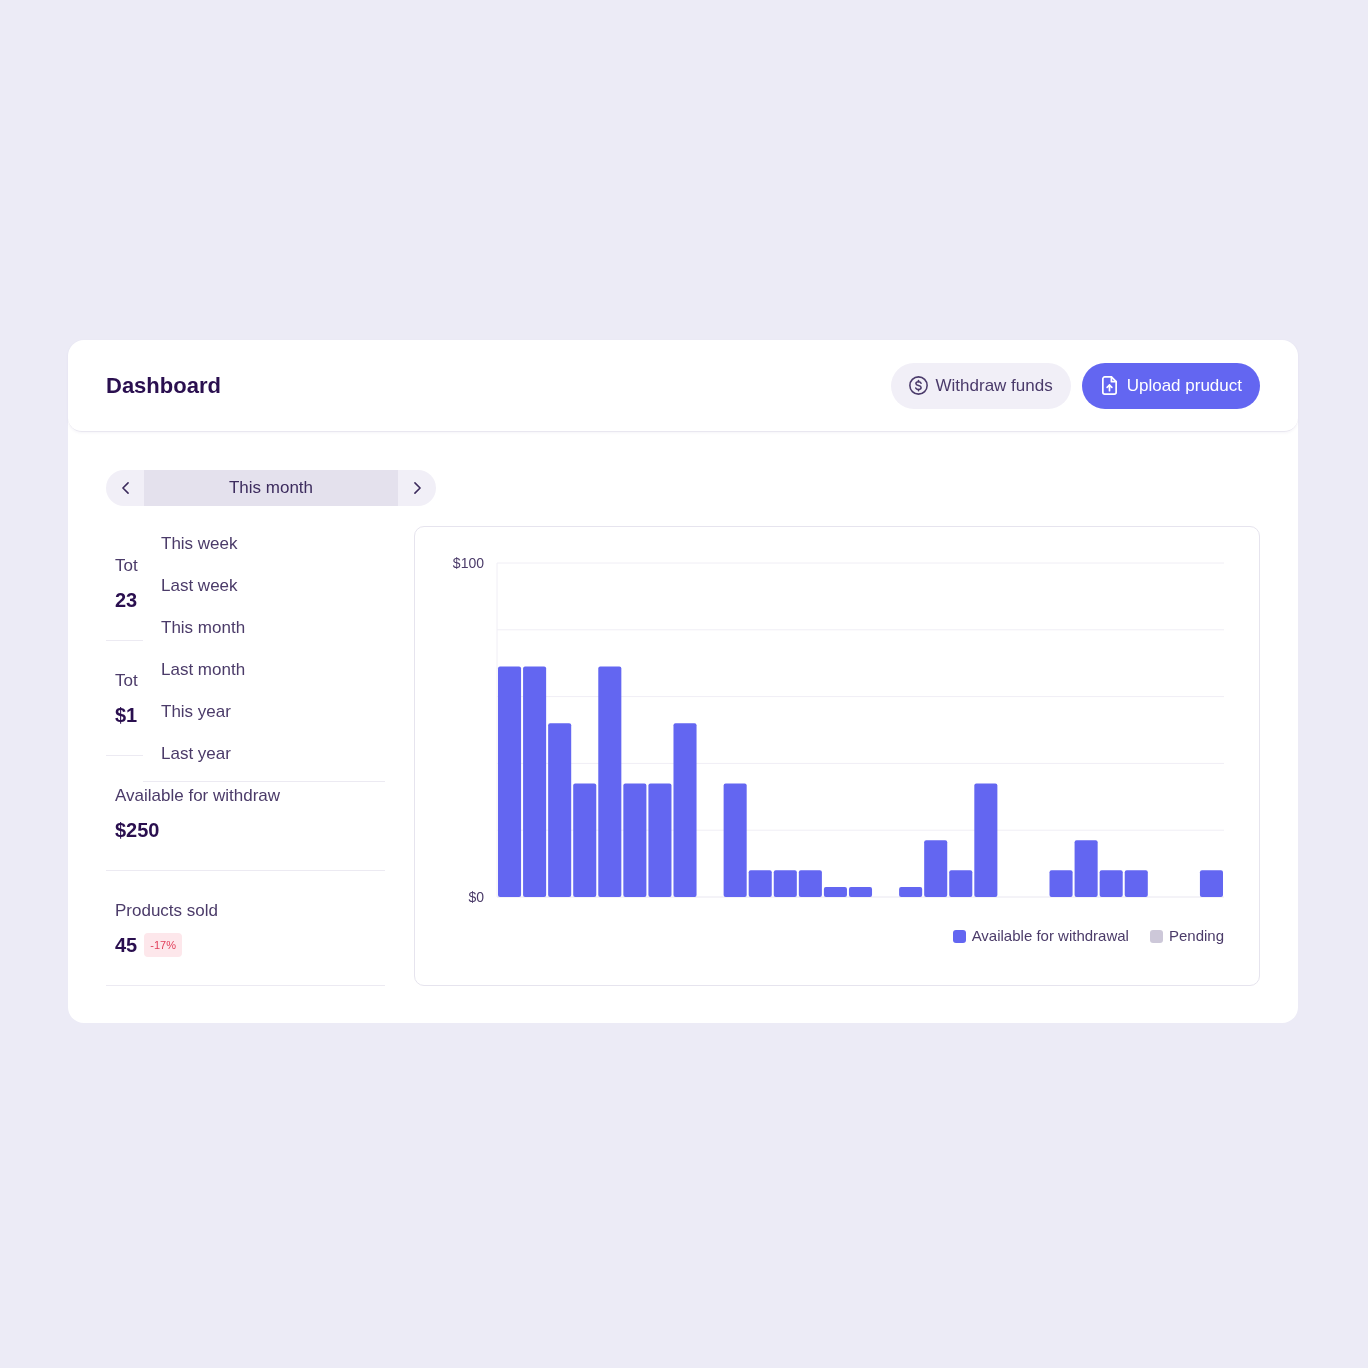 This screenshot has width=1368, height=1368. Describe the element at coordinates (126, 945) in the screenshot. I see `stat-value: 45` at that location.